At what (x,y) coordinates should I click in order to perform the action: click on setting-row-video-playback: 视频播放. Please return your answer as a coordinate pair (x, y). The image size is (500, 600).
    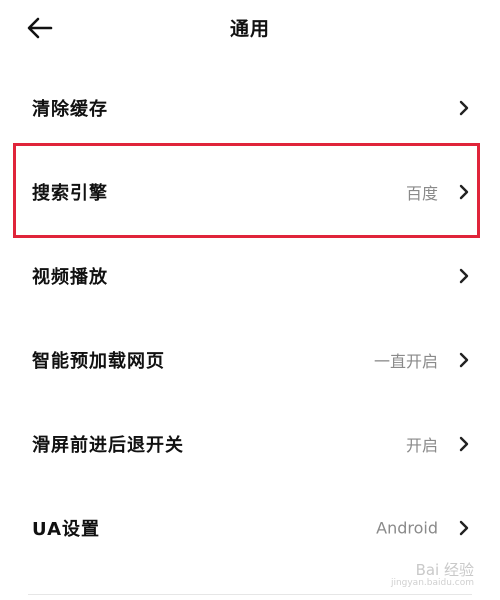
    Looking at the image, I should click on (250, 276).